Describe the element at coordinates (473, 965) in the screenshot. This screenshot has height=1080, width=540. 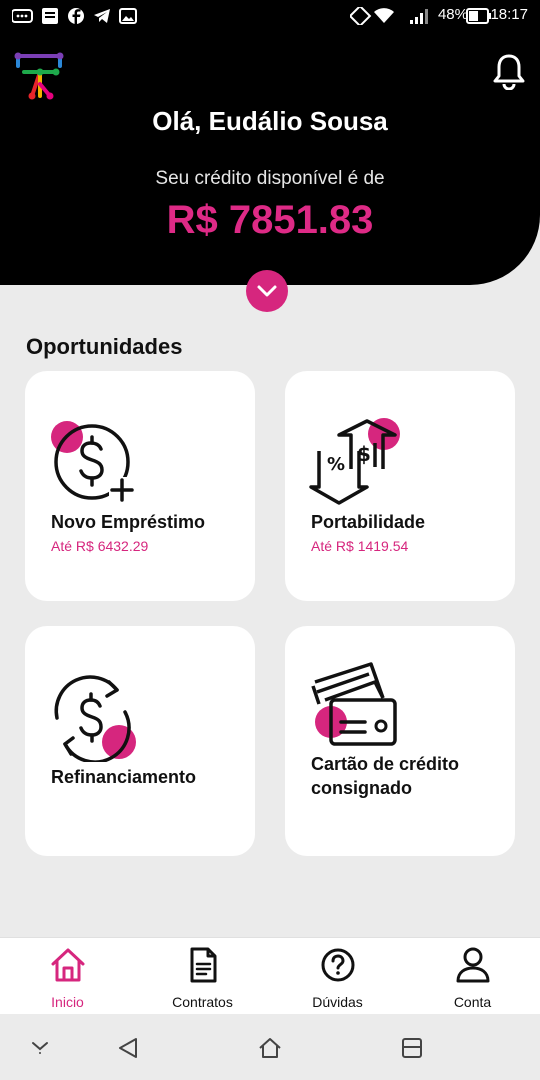
I see `user-icon` at that location.